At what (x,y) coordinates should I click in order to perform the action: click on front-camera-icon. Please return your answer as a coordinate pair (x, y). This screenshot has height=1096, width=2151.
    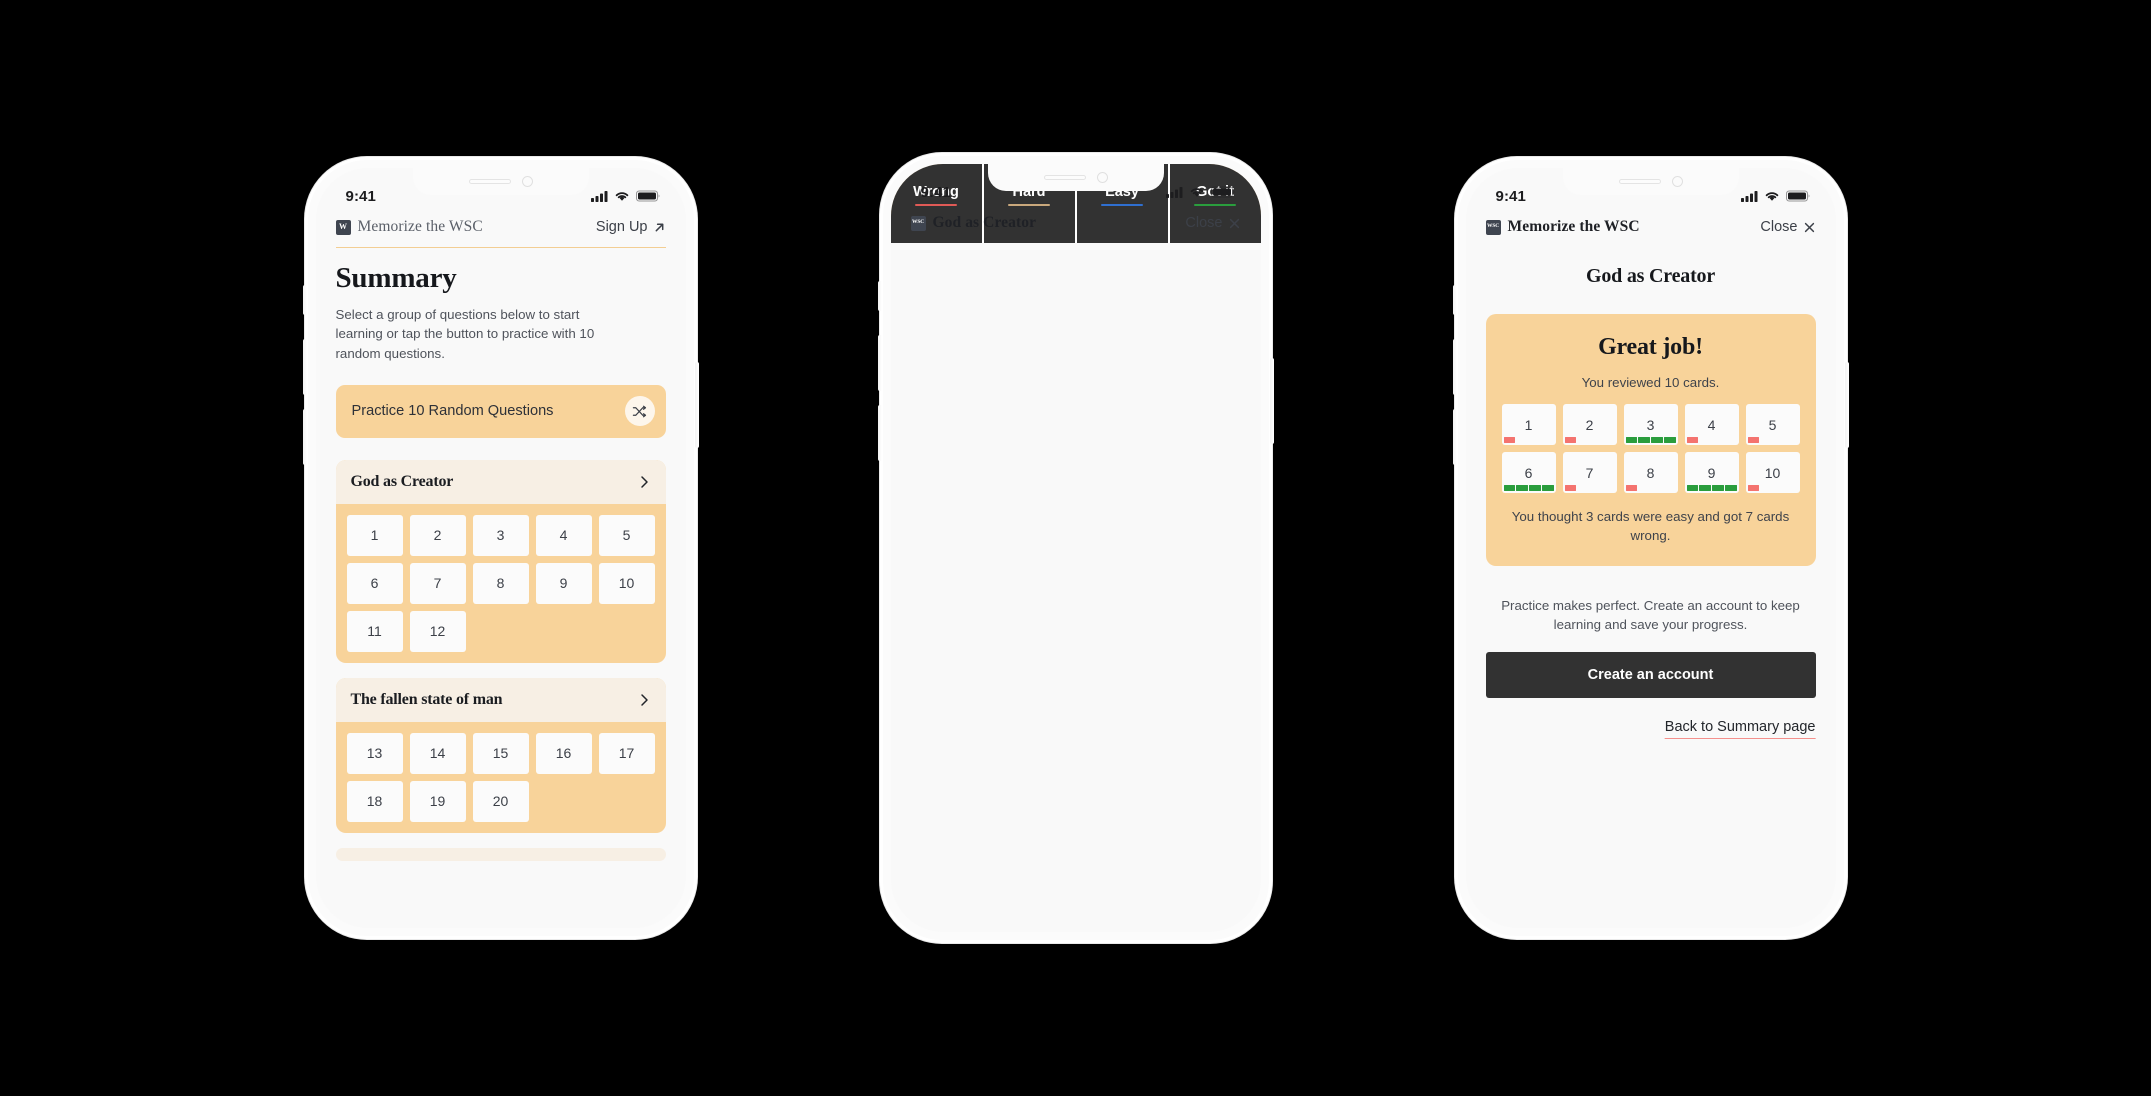
    Looking at the image, I should click on (1677, 181).